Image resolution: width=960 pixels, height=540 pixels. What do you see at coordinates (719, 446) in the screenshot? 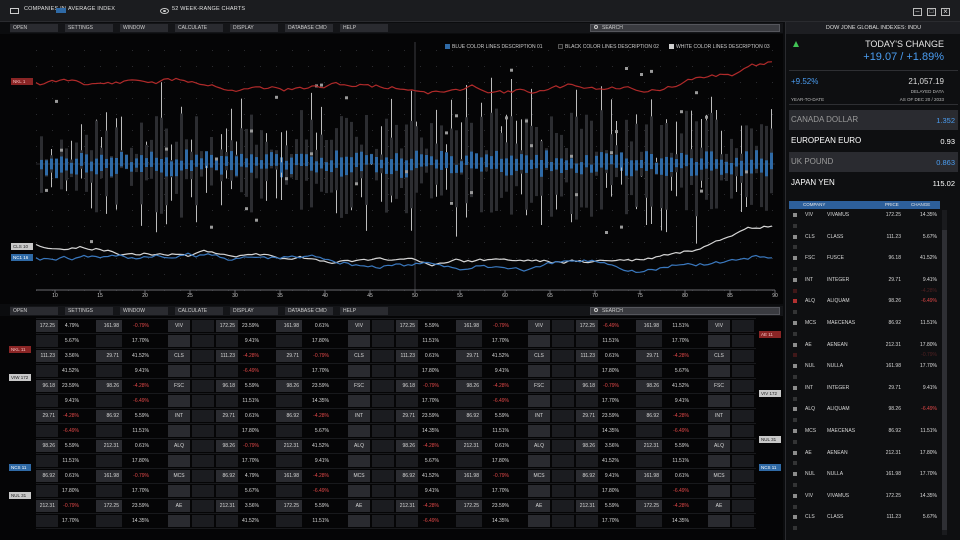
I see `grid-symbol-cell: ALQ` at bounding box center [719, 446].